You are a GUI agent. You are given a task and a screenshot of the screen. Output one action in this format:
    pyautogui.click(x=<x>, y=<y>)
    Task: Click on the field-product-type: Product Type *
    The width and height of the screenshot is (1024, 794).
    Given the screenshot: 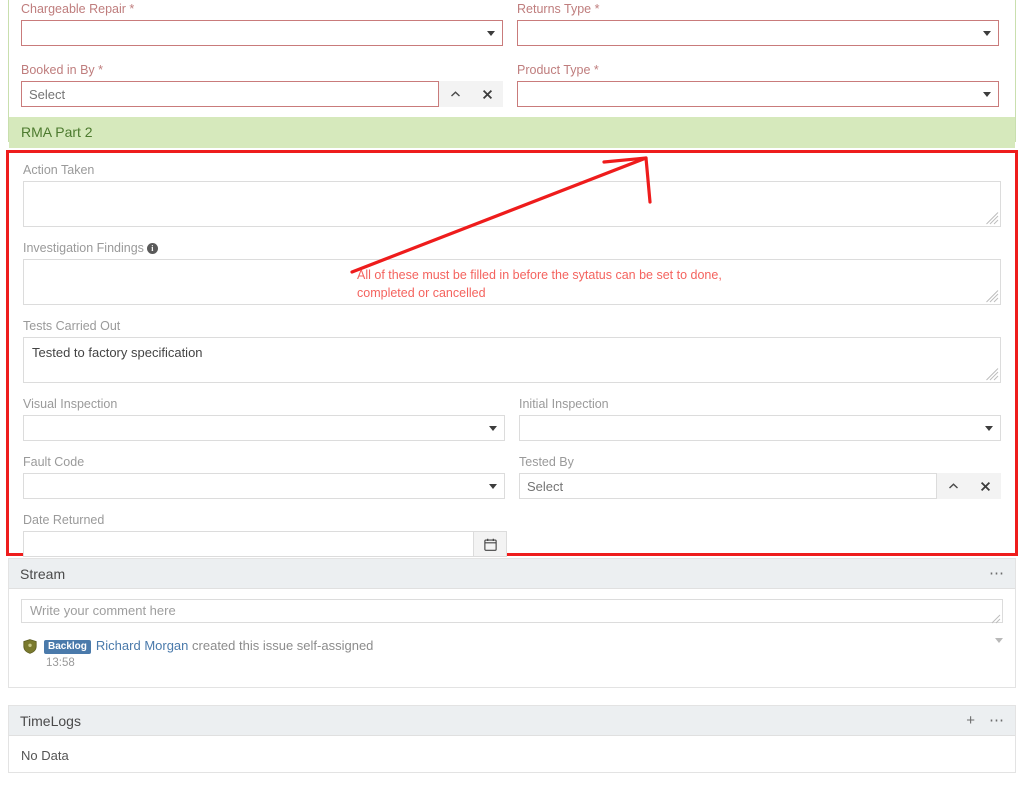 What is the action you would take?
    pyautogui.click(x=758, y=84)
    